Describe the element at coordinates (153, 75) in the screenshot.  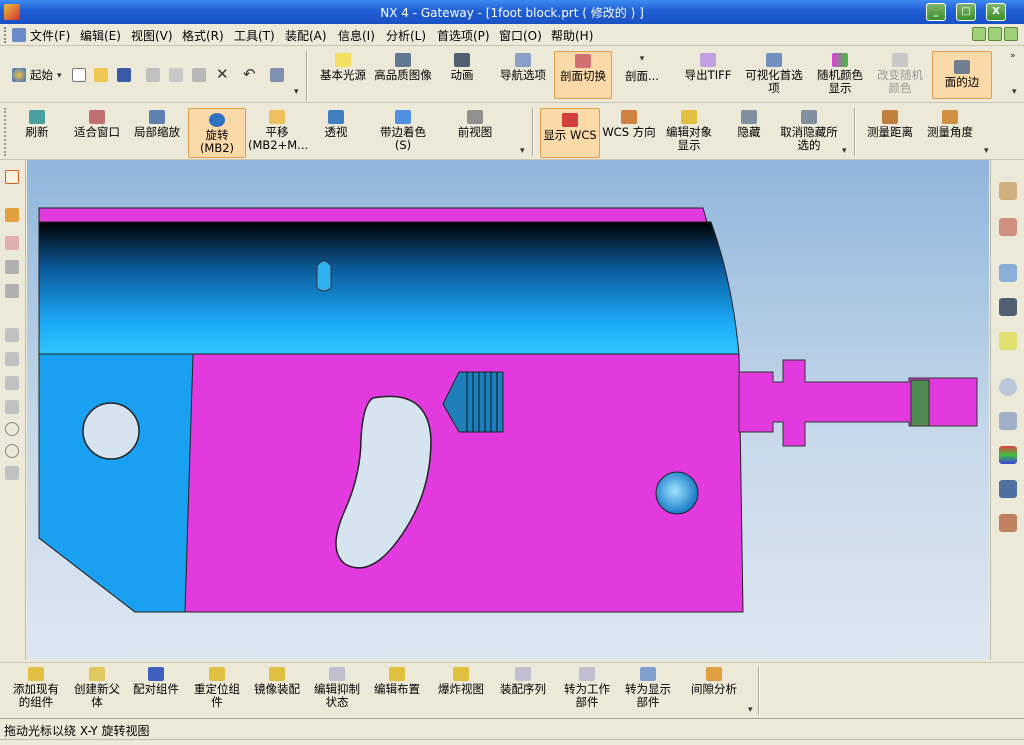
I see `cut-icon` at that location.